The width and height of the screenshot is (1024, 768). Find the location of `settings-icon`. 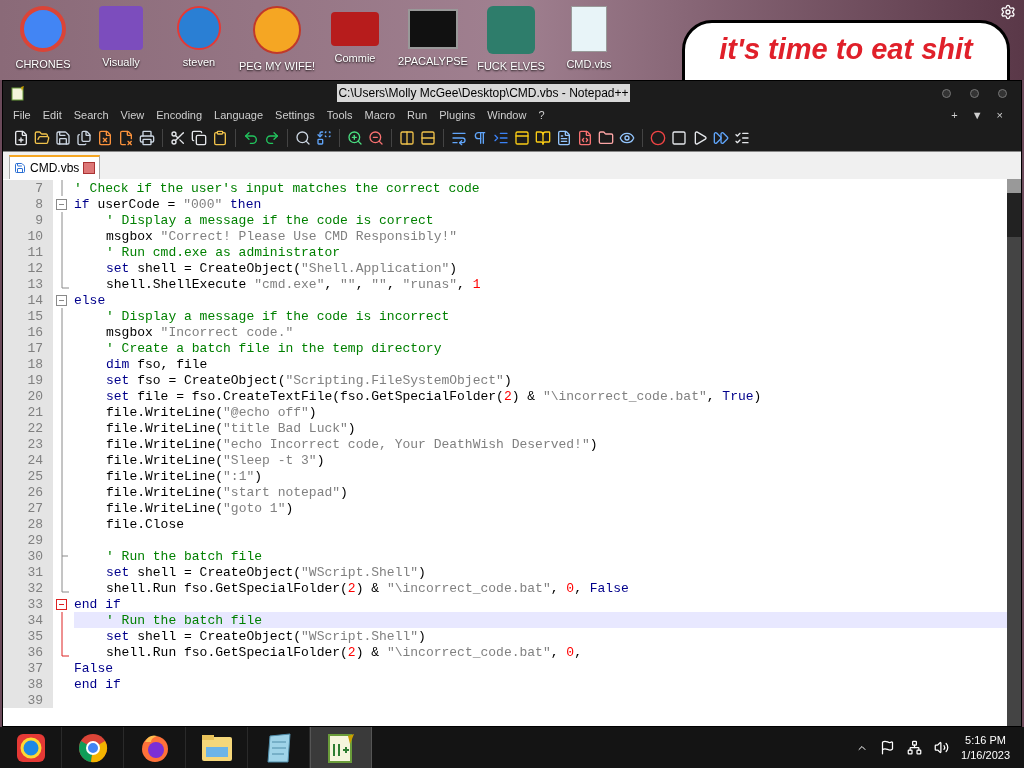

settings-icon is located at coordinates (1008, 12).